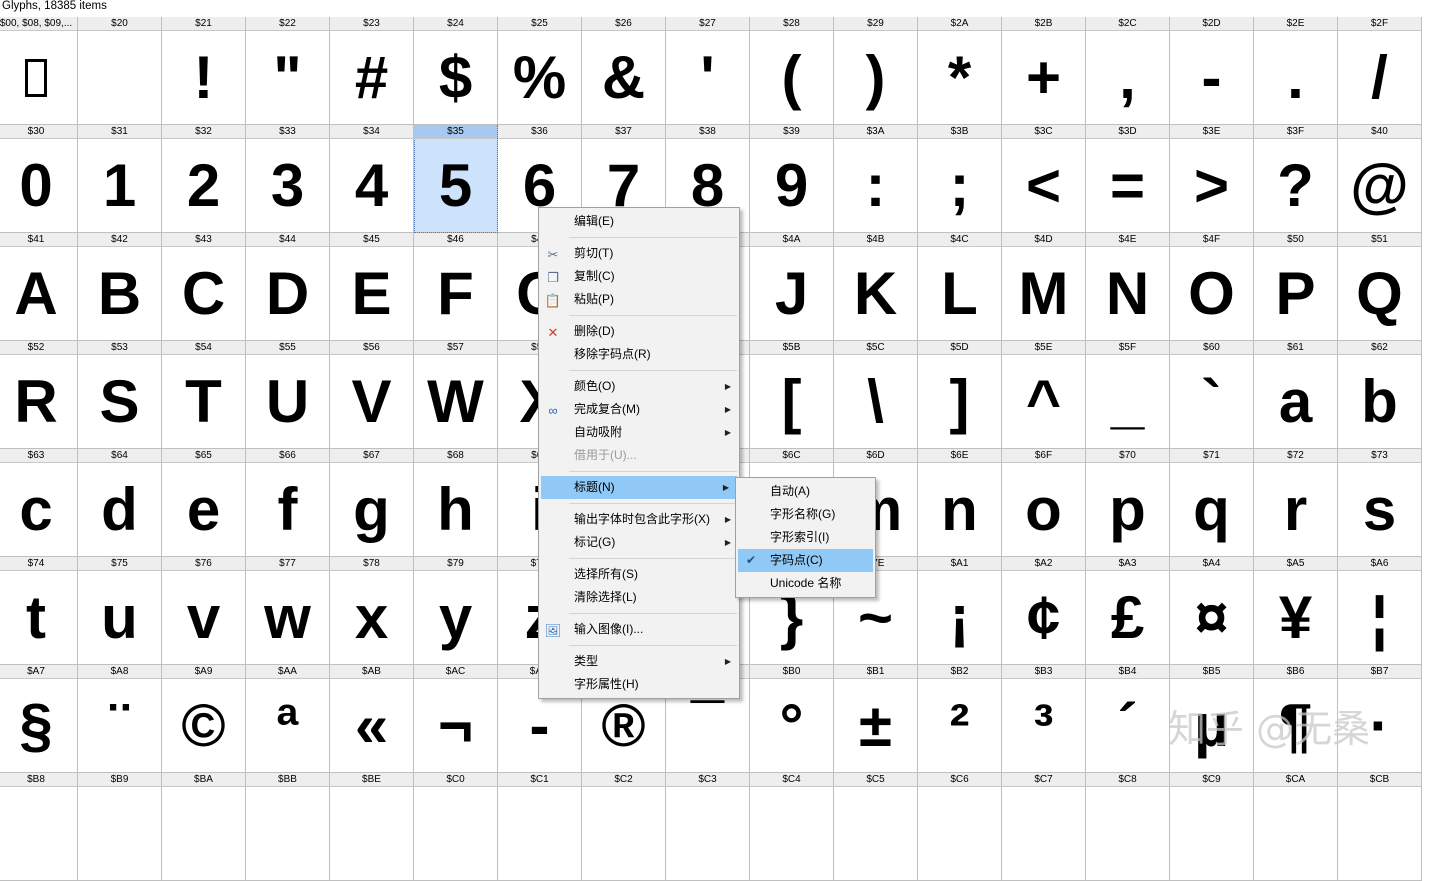 The width and height of the screenshot is (1432, 881). I want to click on glyph-cell: $67 g, so click(372, 503).